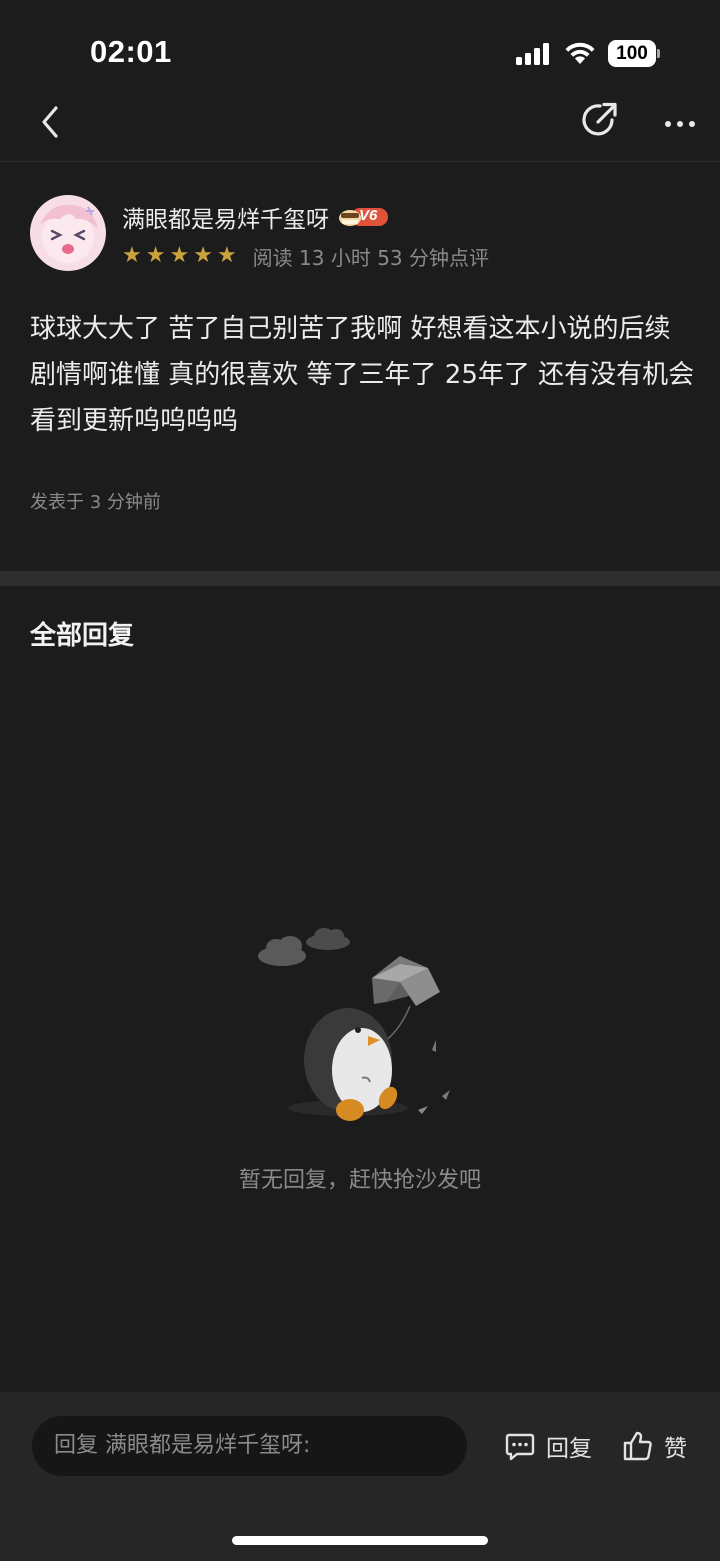 The width and height of the screenshot is (720, 1561). I want to click on rating-row: ★ ★ ★ ★ ★ 阅读 13 小时 53 分钟点评, so click(305, 256).